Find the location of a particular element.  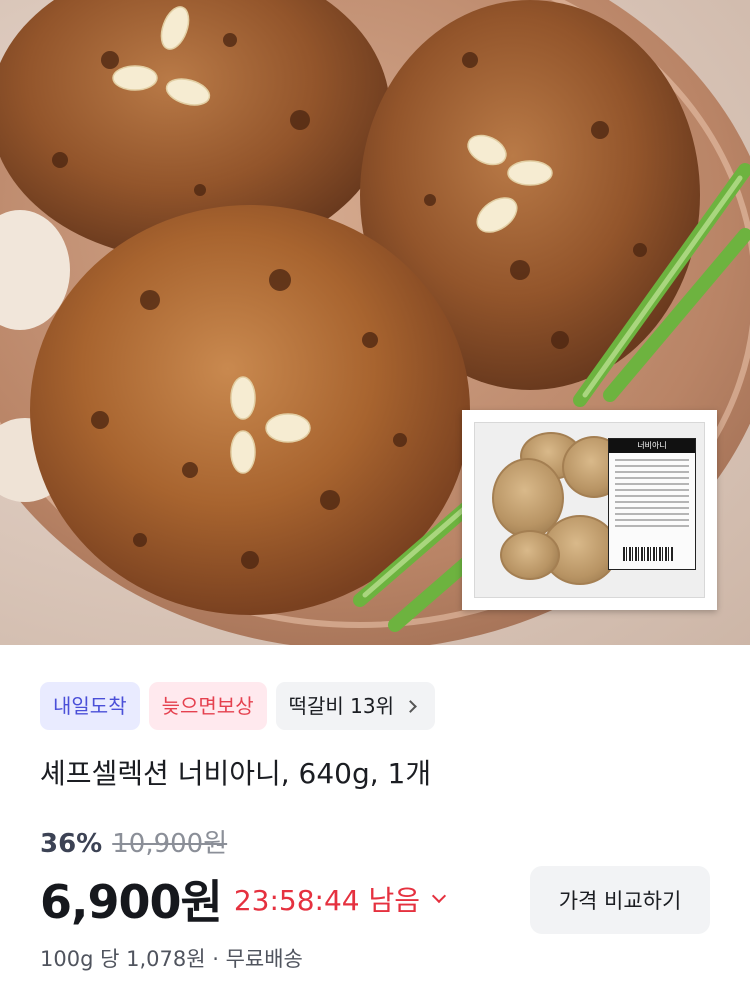

product-package-image: 너비아니 is located at coordinates (589, 510).